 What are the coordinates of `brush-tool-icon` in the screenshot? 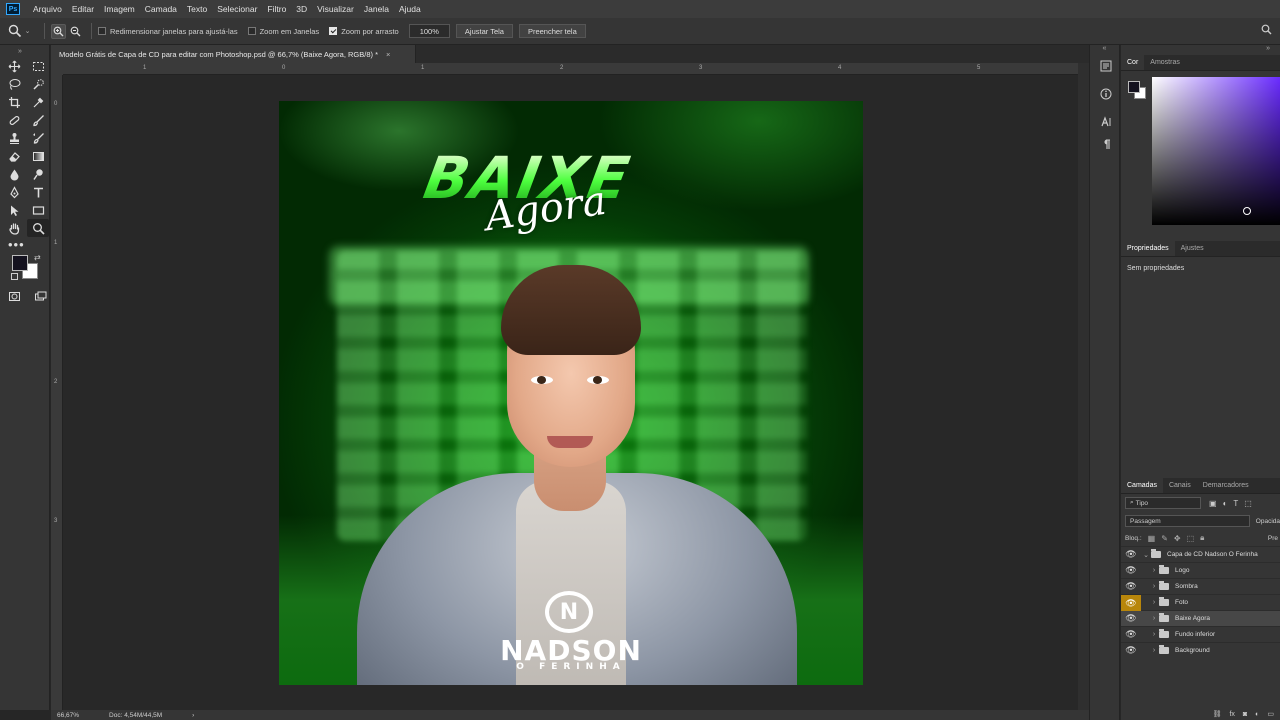 It's located at (38, 120).